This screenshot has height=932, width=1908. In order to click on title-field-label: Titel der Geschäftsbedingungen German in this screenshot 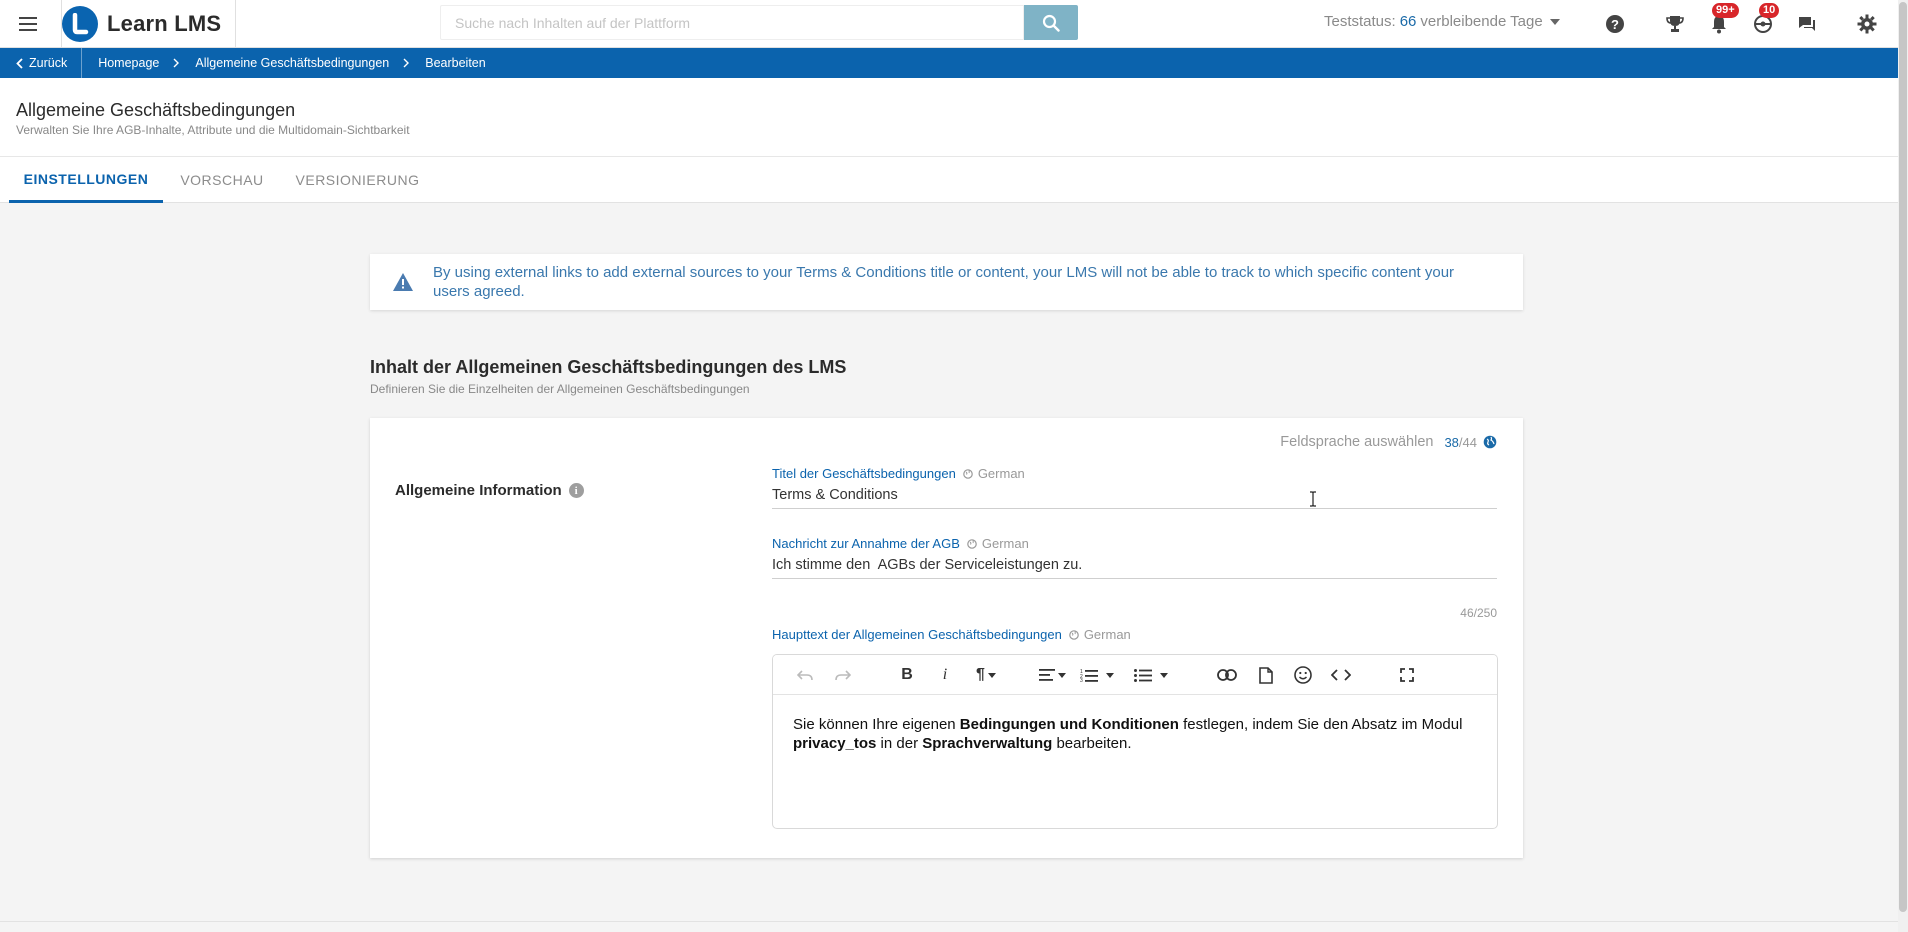, I will do `click(1134, 473)`.